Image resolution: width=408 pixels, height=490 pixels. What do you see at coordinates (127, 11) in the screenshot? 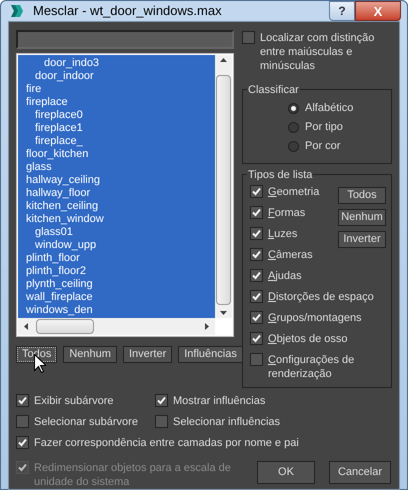
I see `window-title: Mesclar - wt_door_windows.max` at bounding box center [127, 11].